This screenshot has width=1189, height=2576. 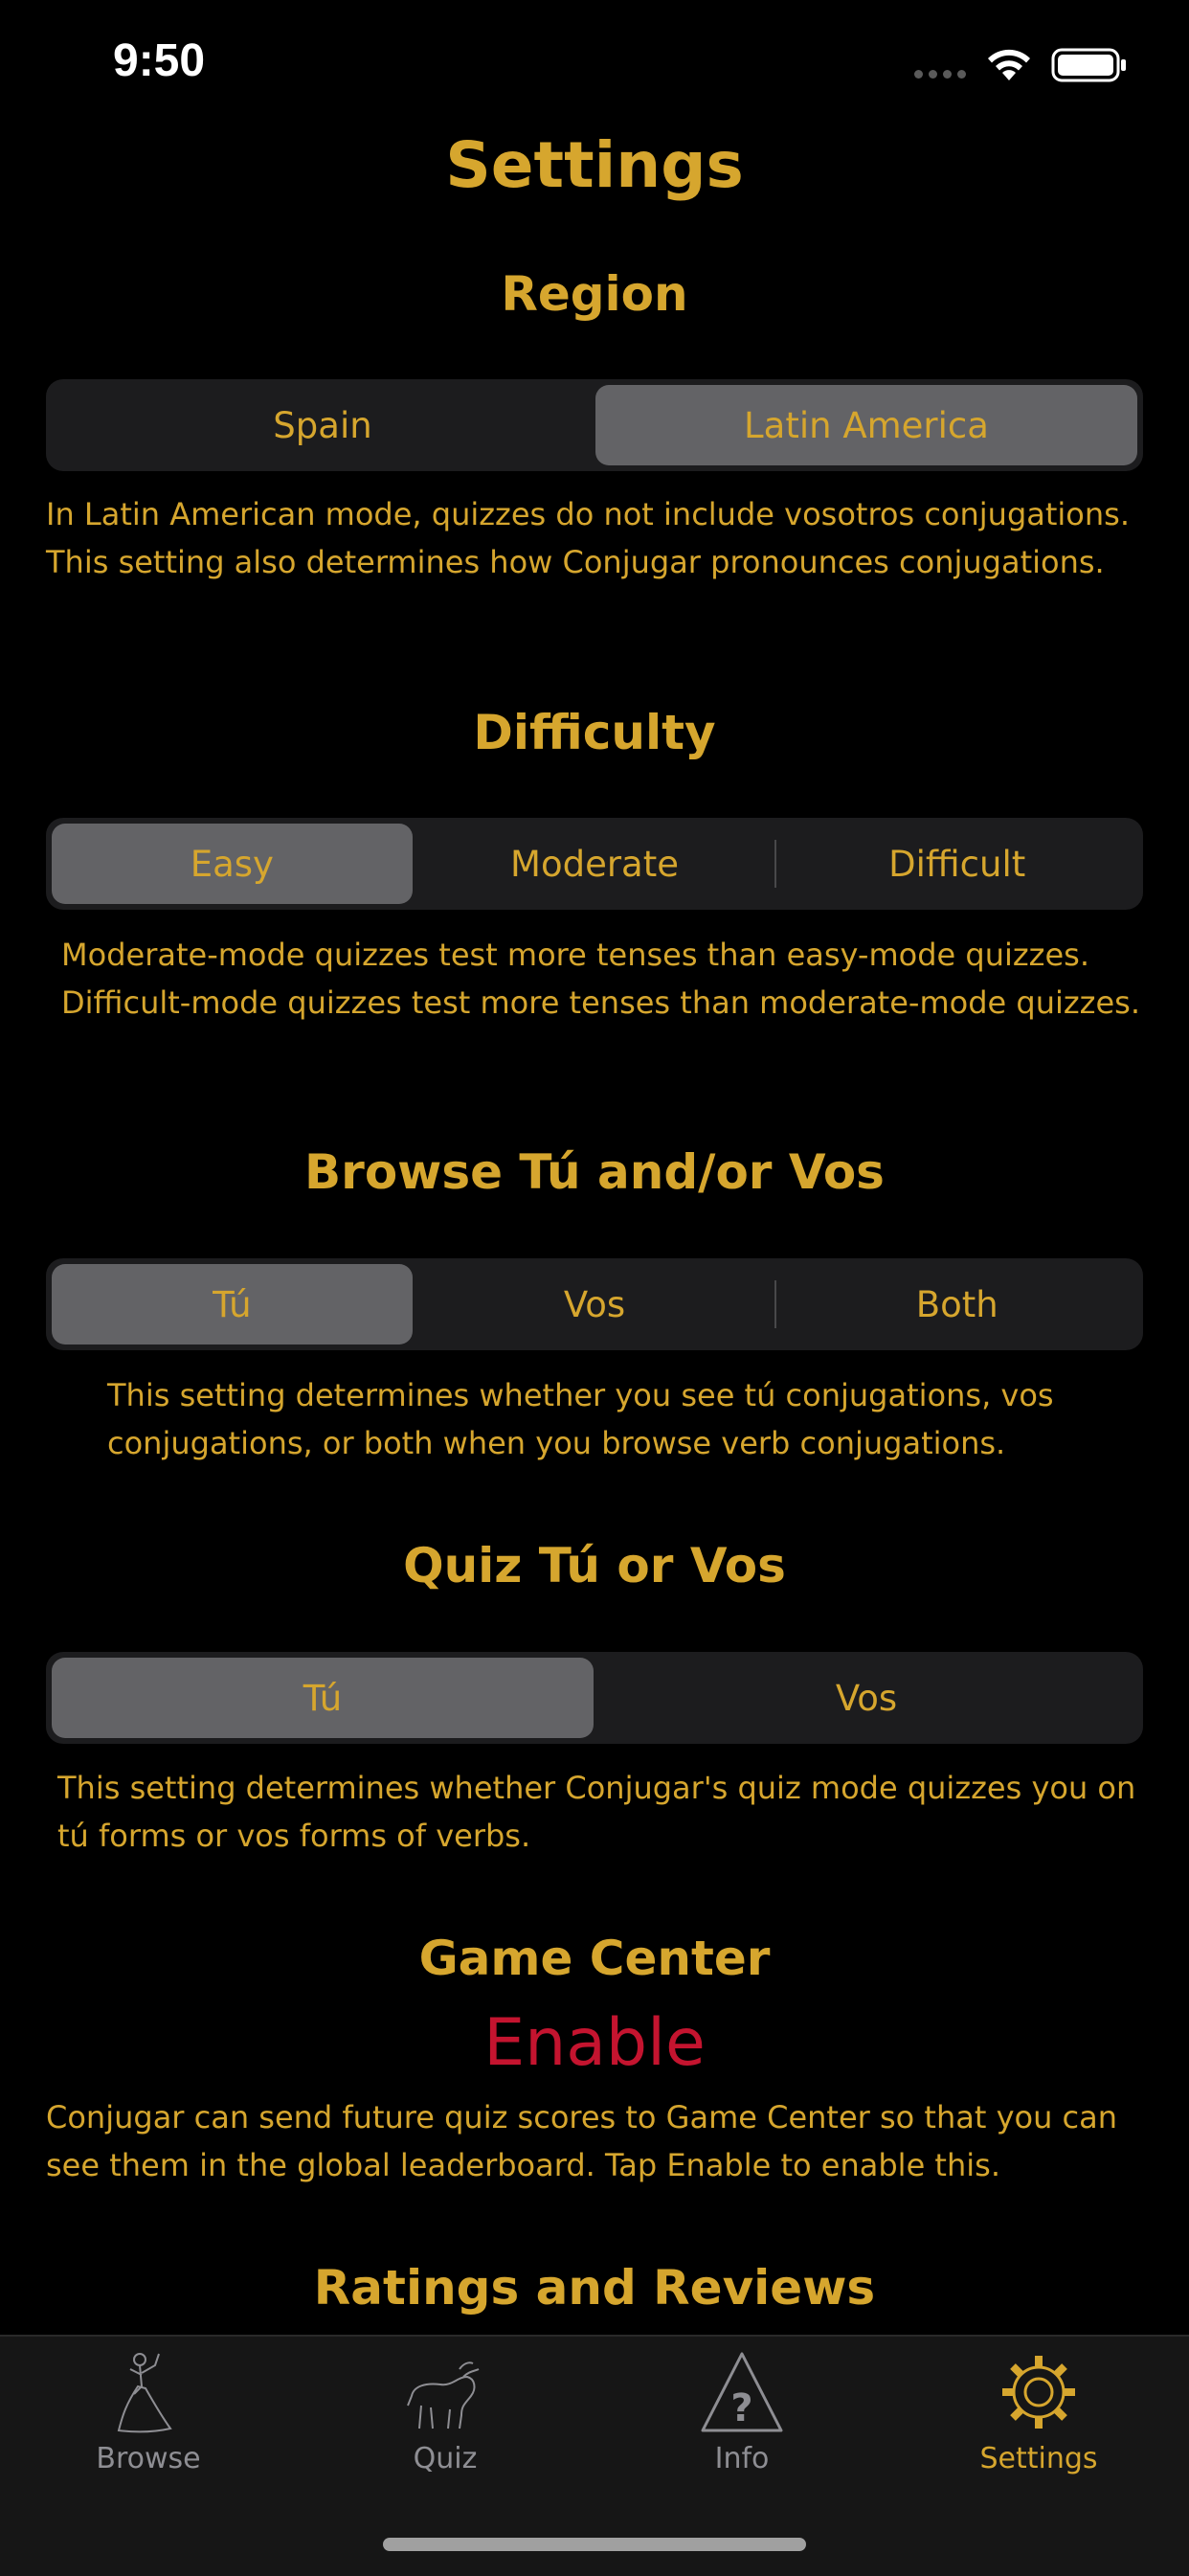 I want to click on tab-settings-label: Settings, so click(x=1038, y=2458).